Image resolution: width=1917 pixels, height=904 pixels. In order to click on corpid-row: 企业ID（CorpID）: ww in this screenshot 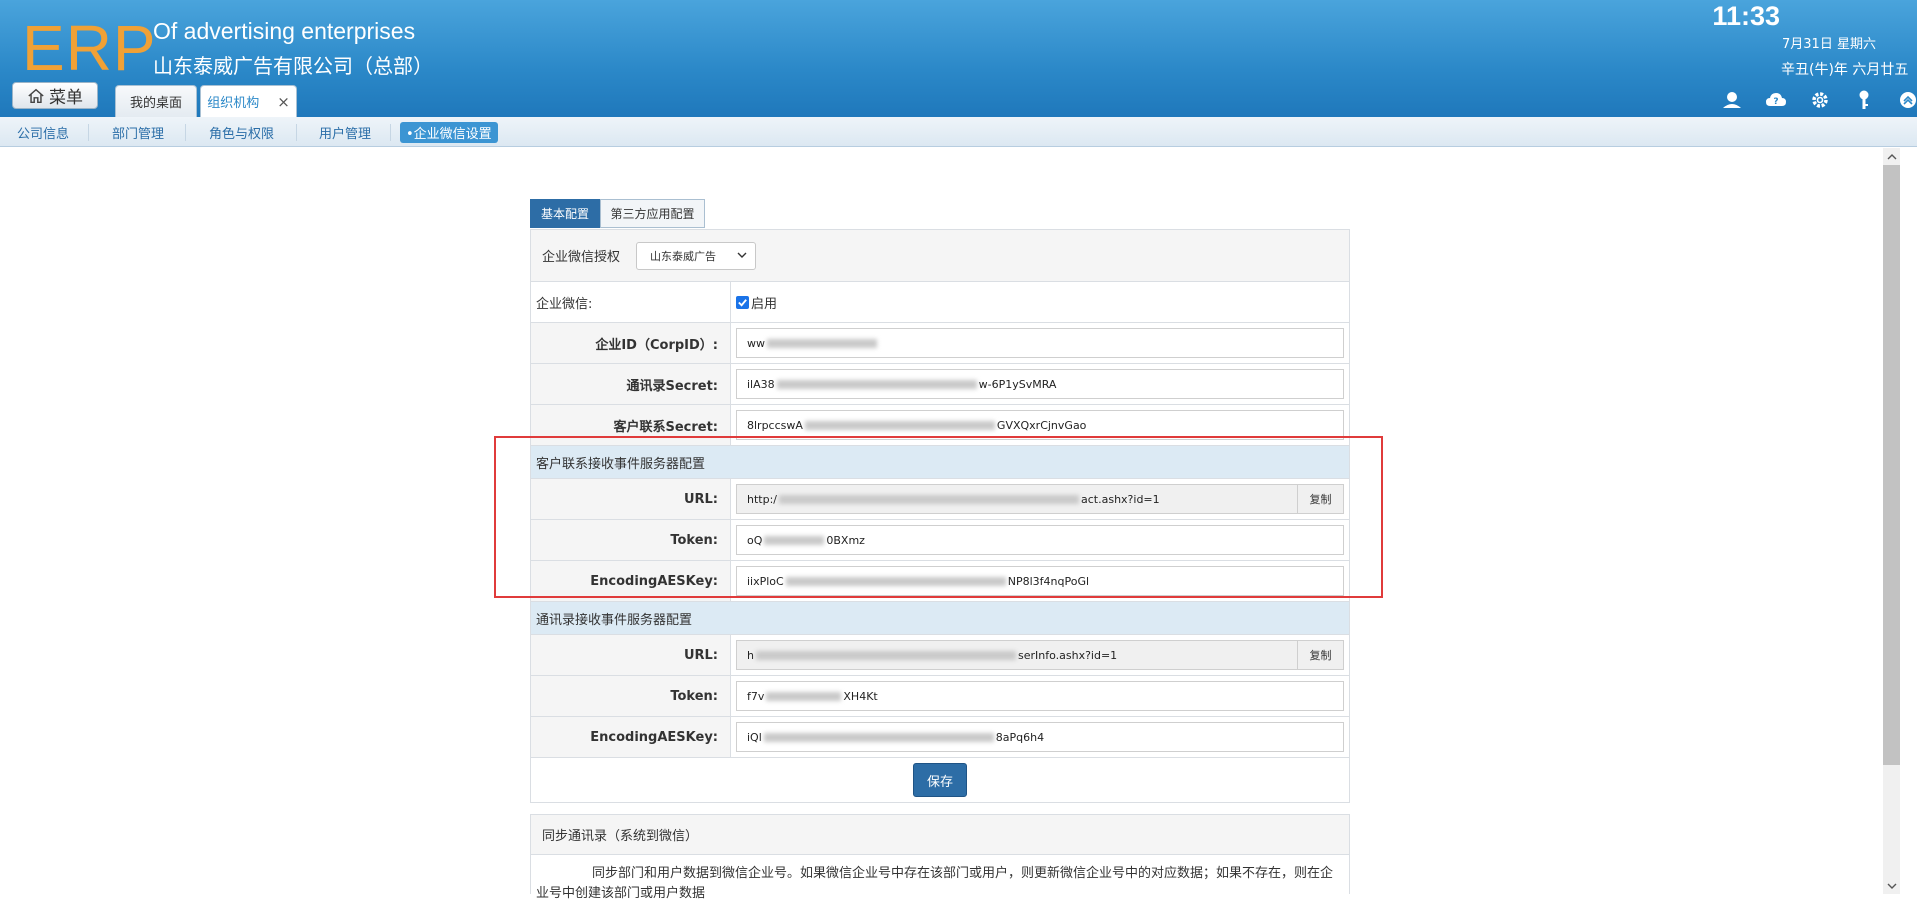, I will do `click(940, 343)`.